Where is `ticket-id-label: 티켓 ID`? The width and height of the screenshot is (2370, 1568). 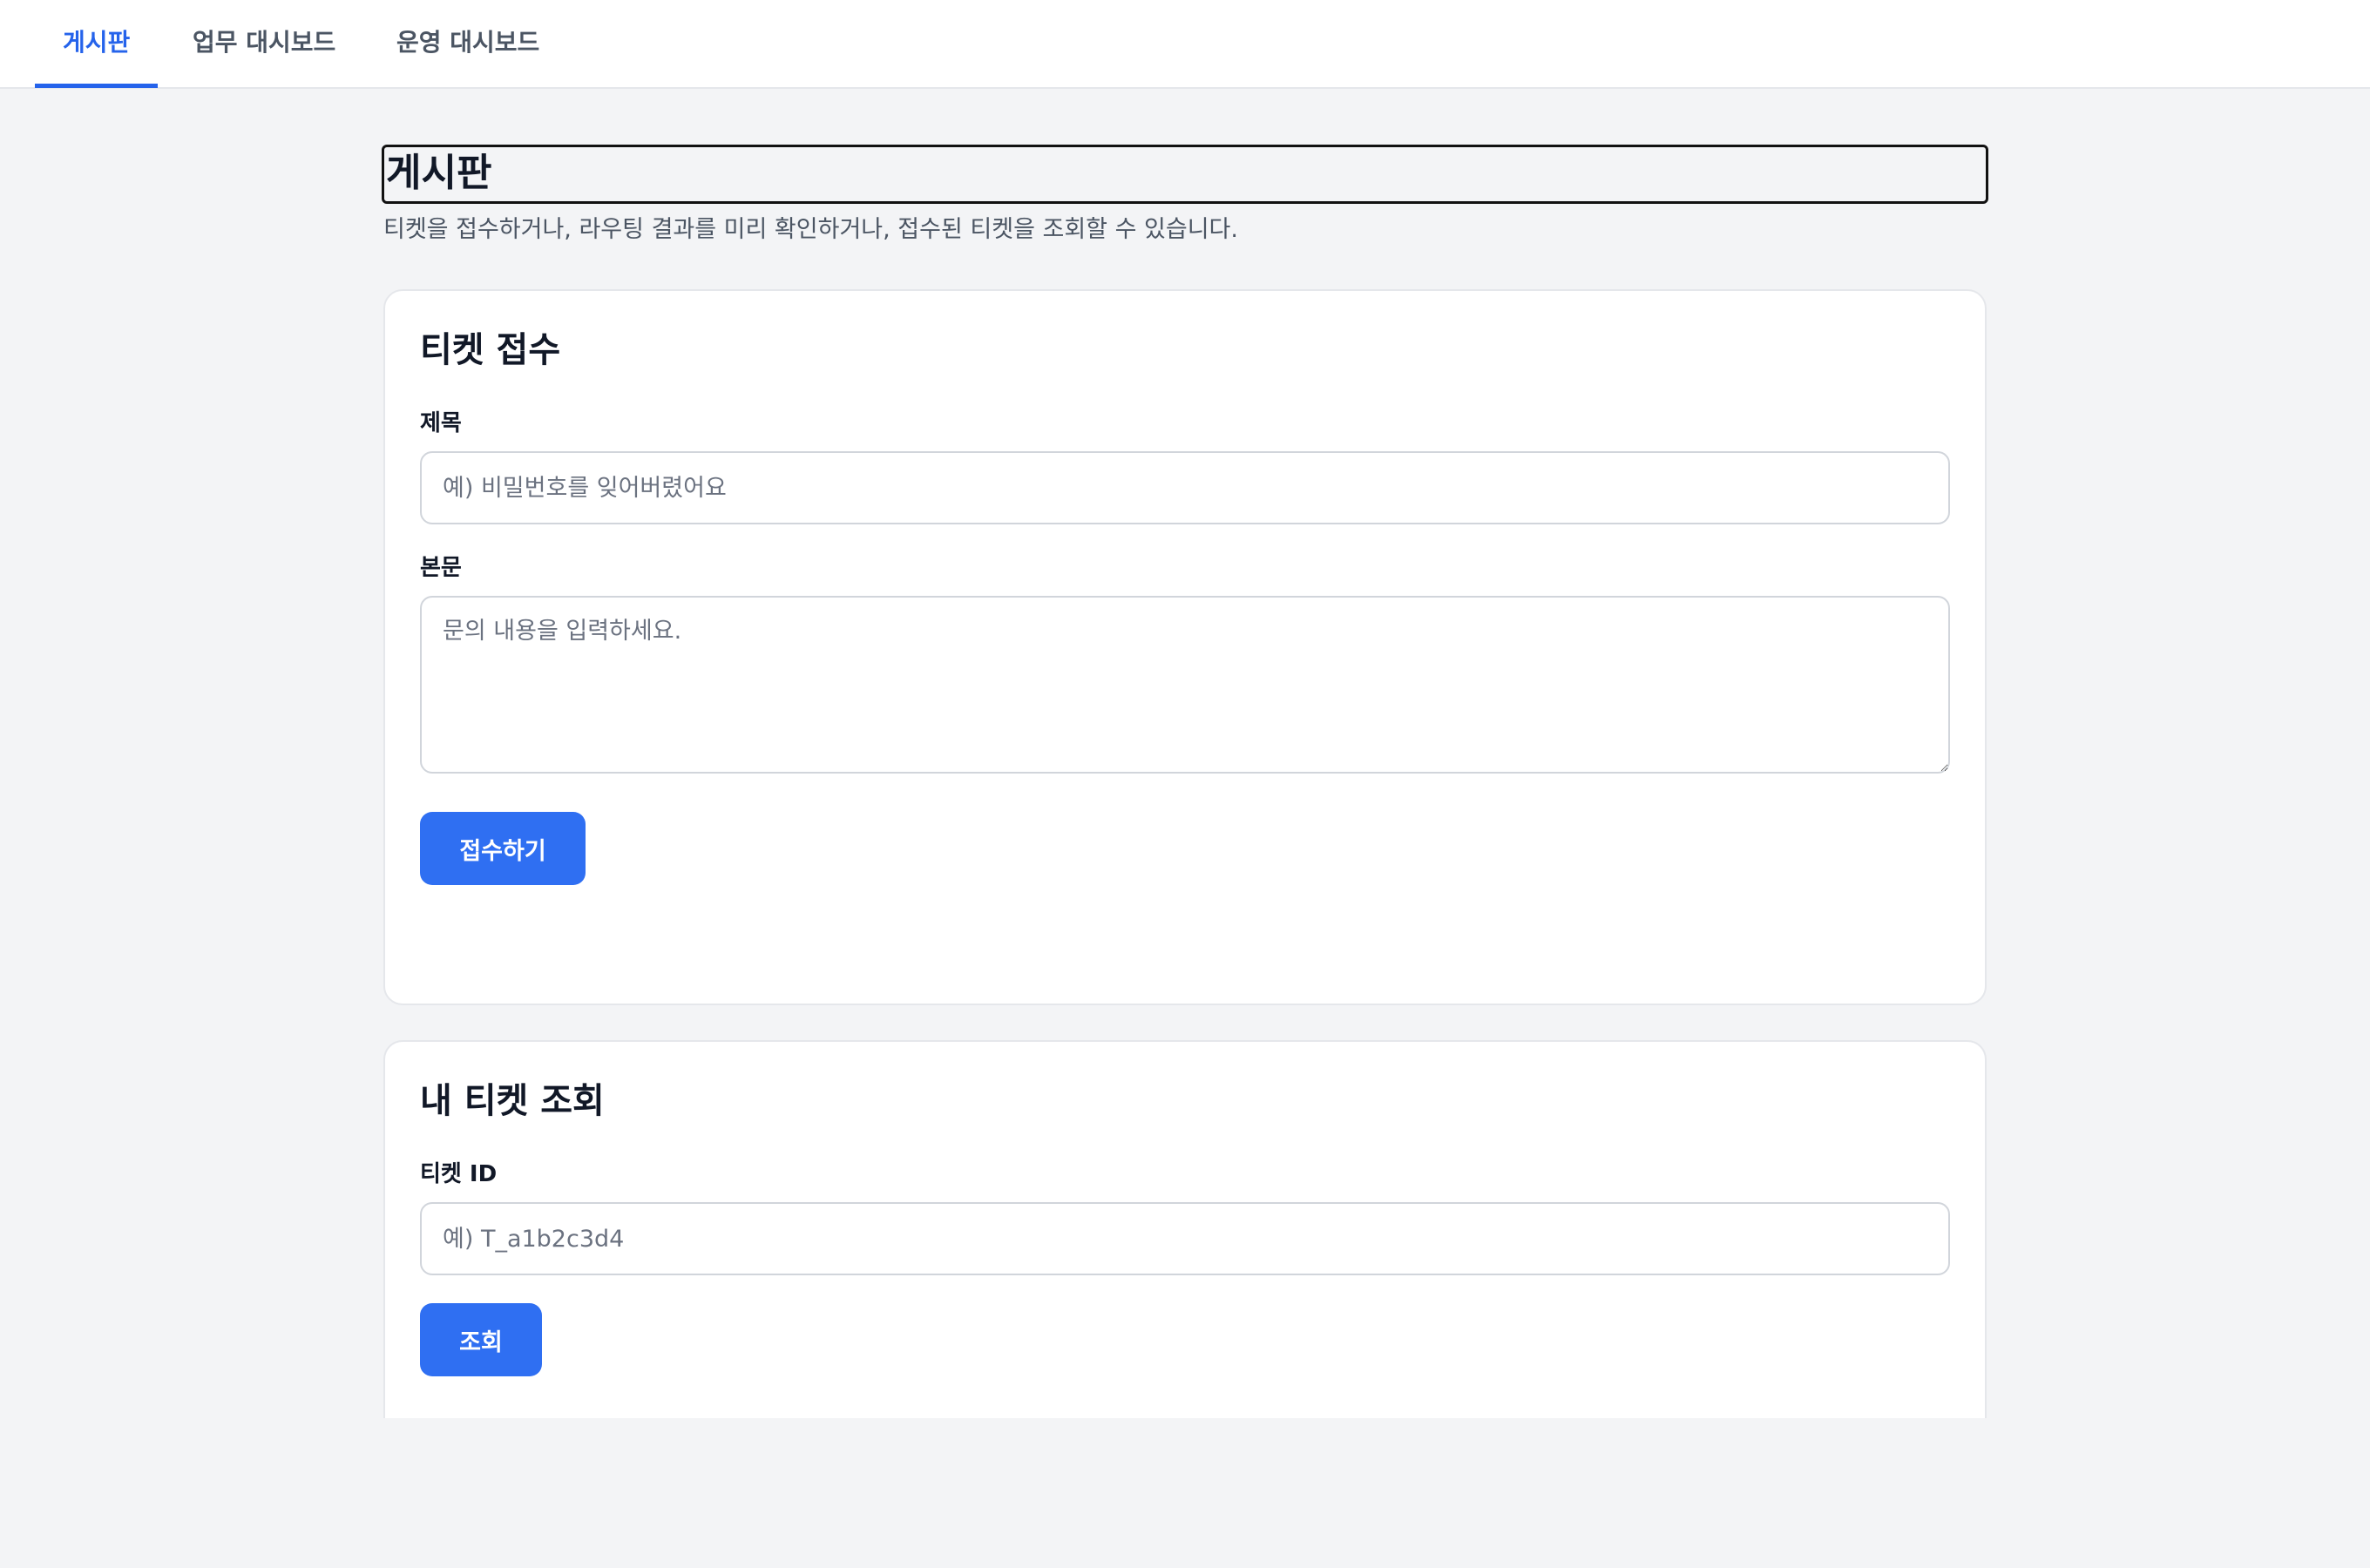 ticket-id-label: 티켓 ID is located at coordinates (459, 1174).